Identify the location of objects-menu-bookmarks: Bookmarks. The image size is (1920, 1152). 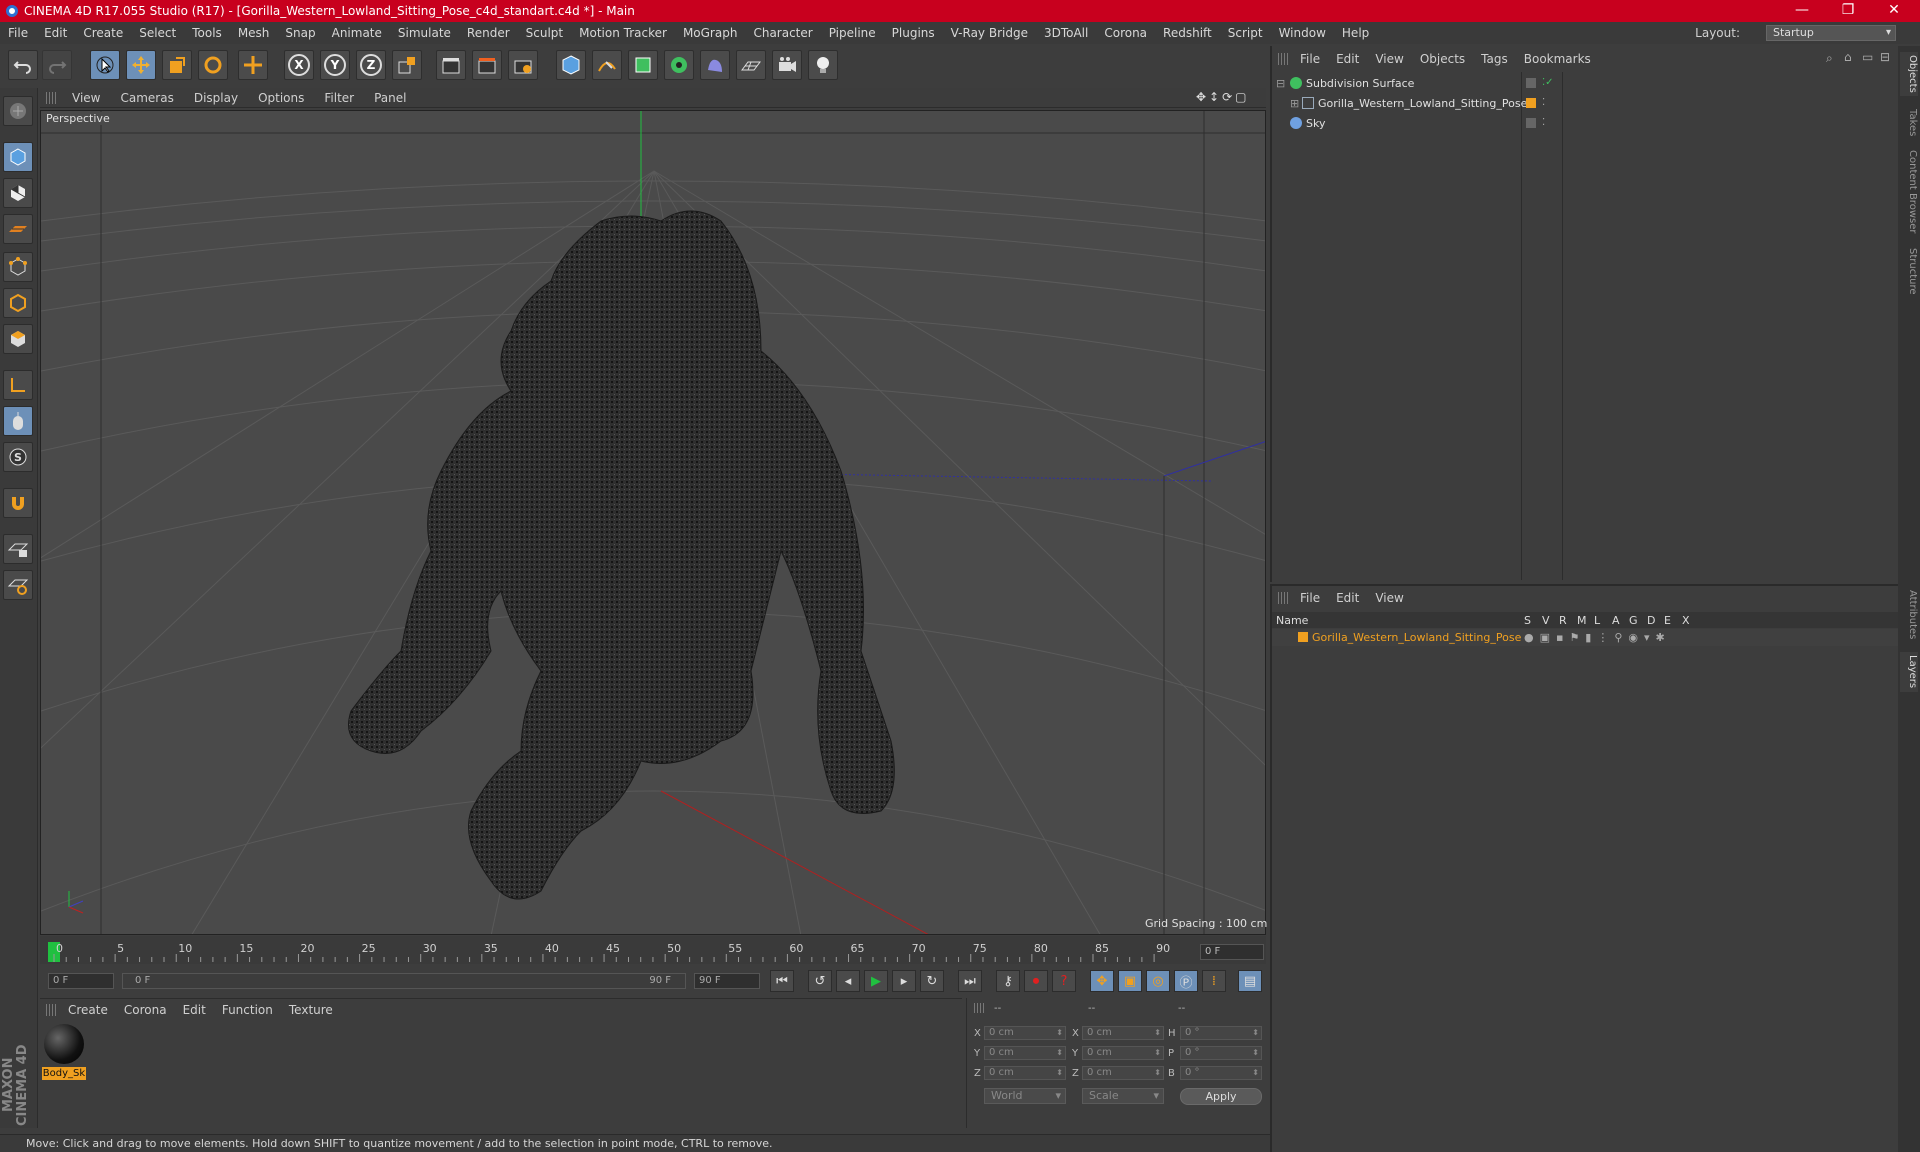
(1557, 59).